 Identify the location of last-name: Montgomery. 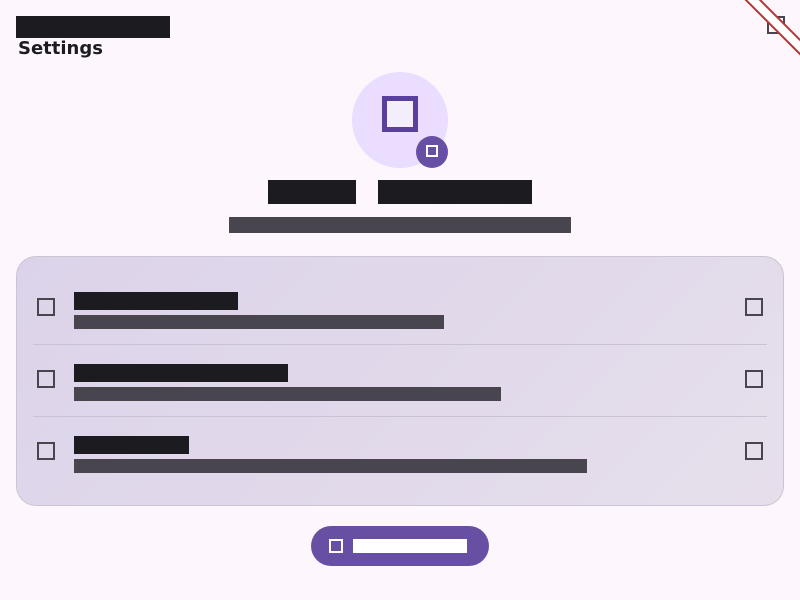
(455, 192).